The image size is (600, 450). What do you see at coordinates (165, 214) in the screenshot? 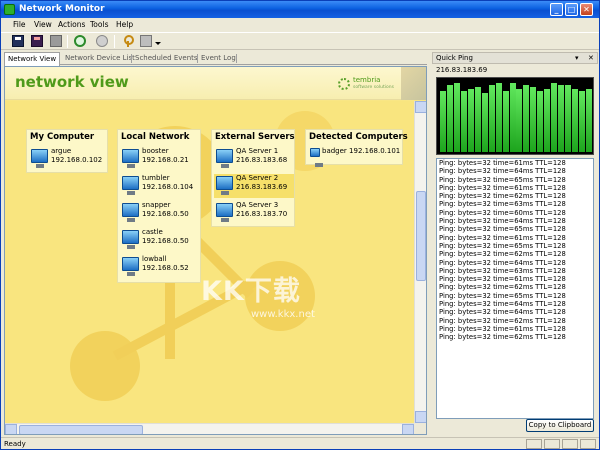
I see `device-ip: 192.168.0.50` at bounding box center [165, 214].